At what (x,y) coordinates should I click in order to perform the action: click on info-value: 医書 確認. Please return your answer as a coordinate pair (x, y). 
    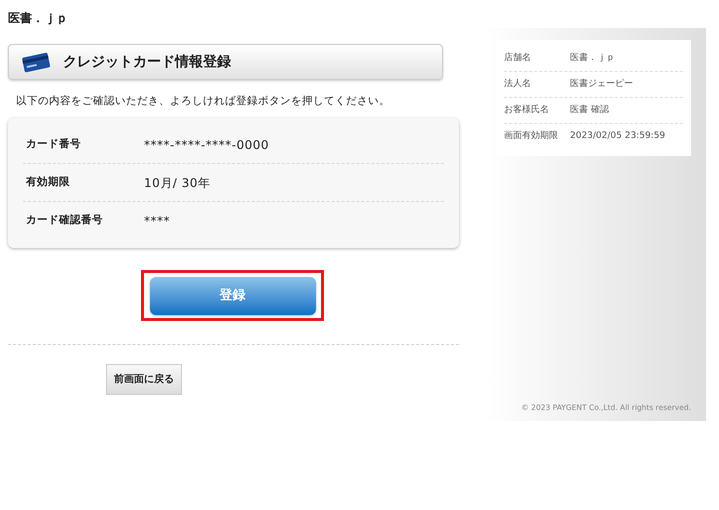
    Looking at the image, I should click on (589, 110).